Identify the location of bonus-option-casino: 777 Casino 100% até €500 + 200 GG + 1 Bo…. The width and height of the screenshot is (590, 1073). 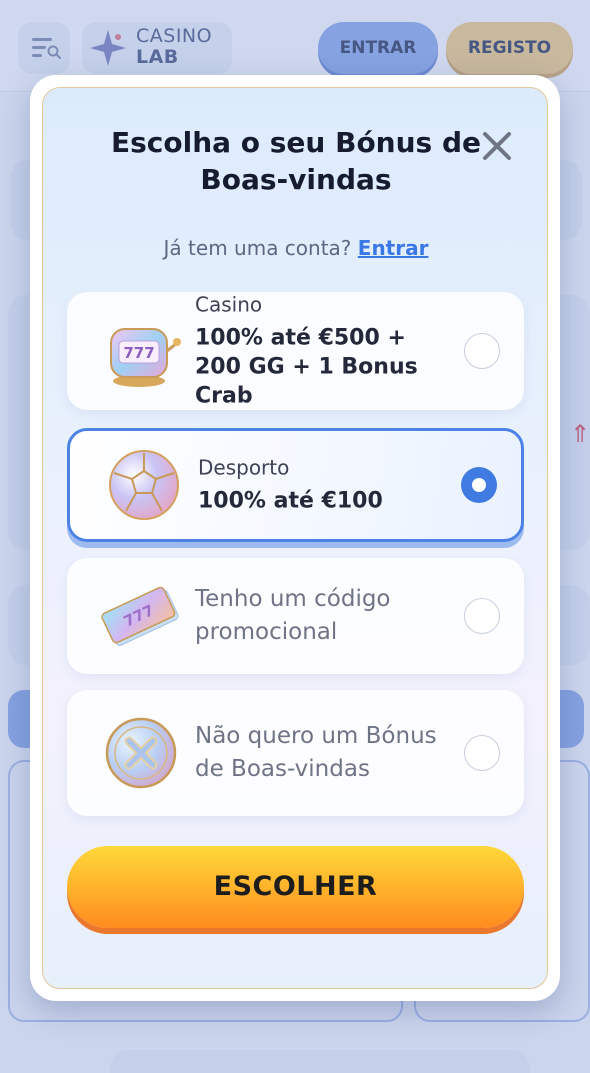
(295, 351).